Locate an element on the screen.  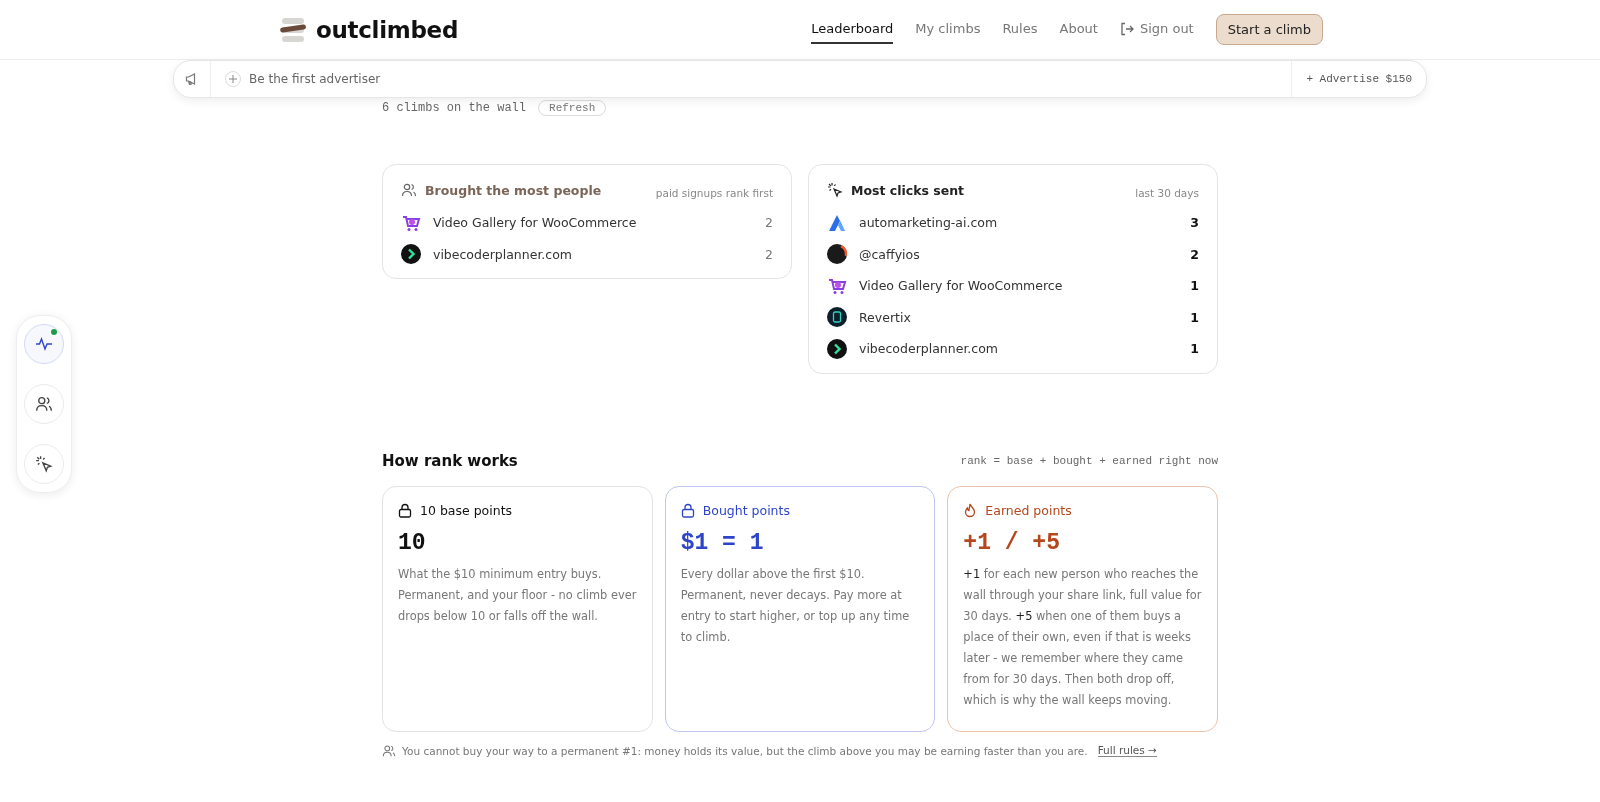
card-title: Brought the most people is located at coordinates (513, 190).